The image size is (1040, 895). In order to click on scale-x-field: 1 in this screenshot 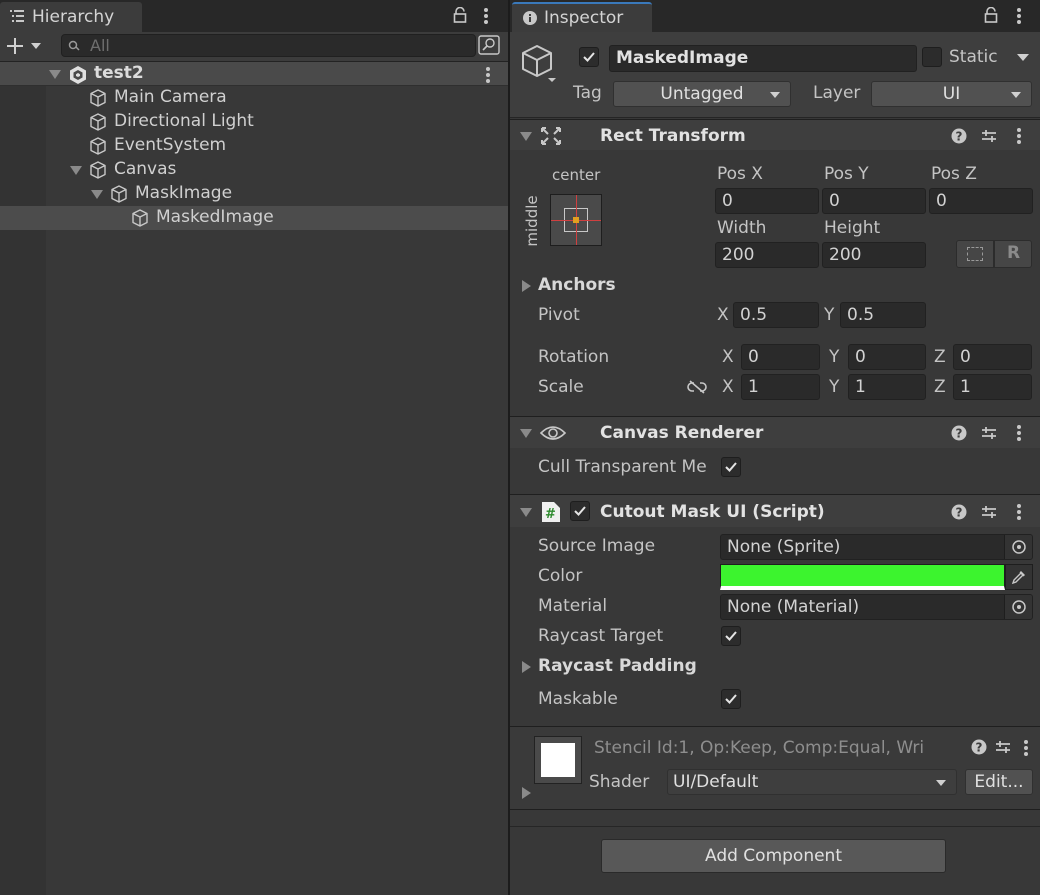, I will do `click(780, 387)`.